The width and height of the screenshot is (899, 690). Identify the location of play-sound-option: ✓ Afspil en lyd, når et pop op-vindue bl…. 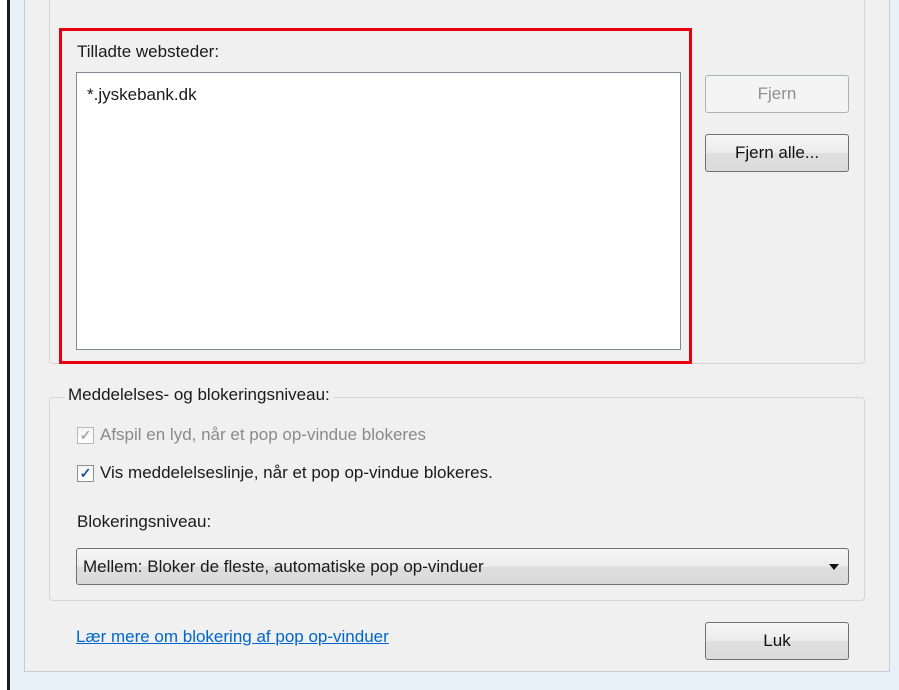
(251, 435).